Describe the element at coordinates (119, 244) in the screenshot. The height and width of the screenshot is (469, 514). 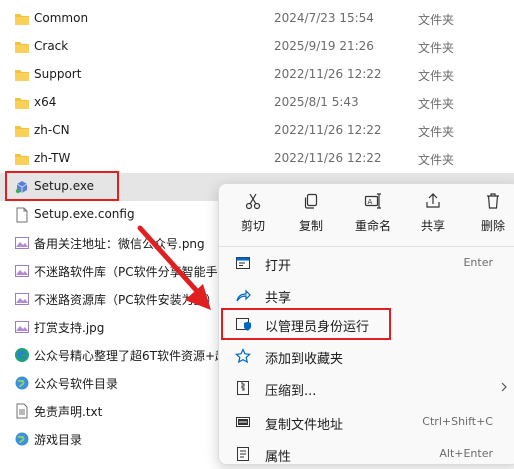
I see `file-name: 备用关注地址：微信公众号.png` at that location.